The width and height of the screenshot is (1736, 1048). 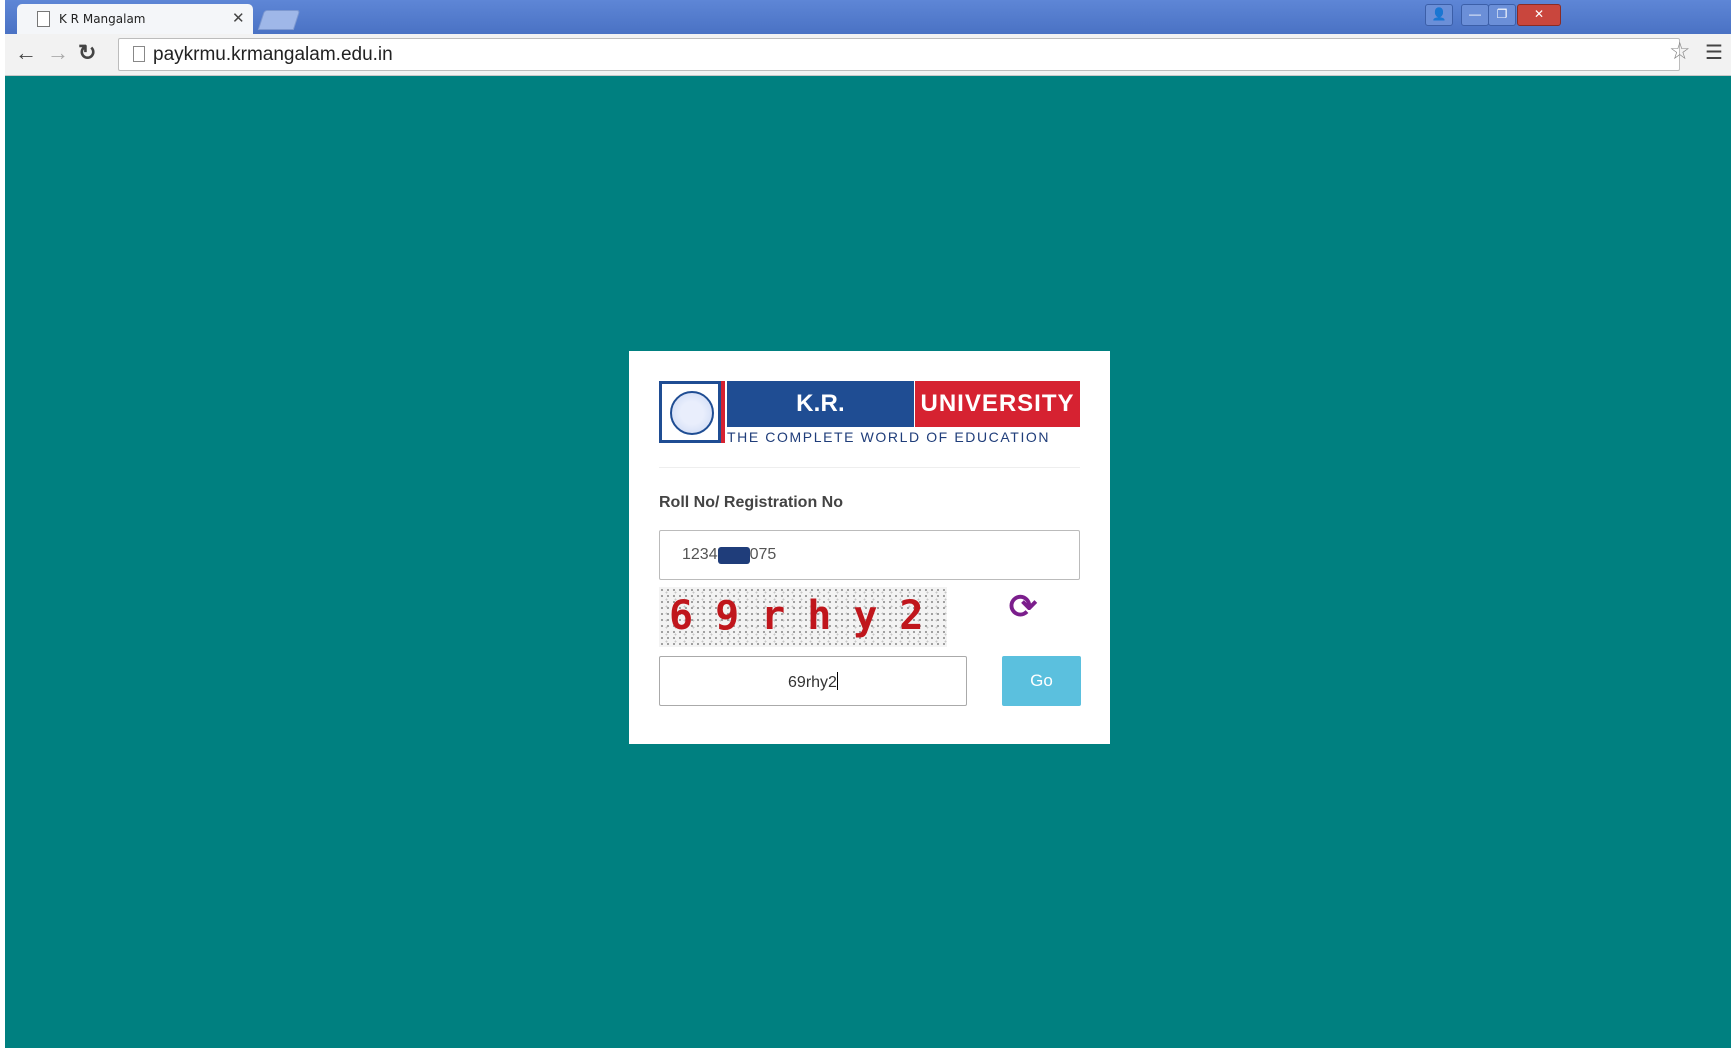 I want to click on forward-arrow-icon: →, so click(x=58, y=53).